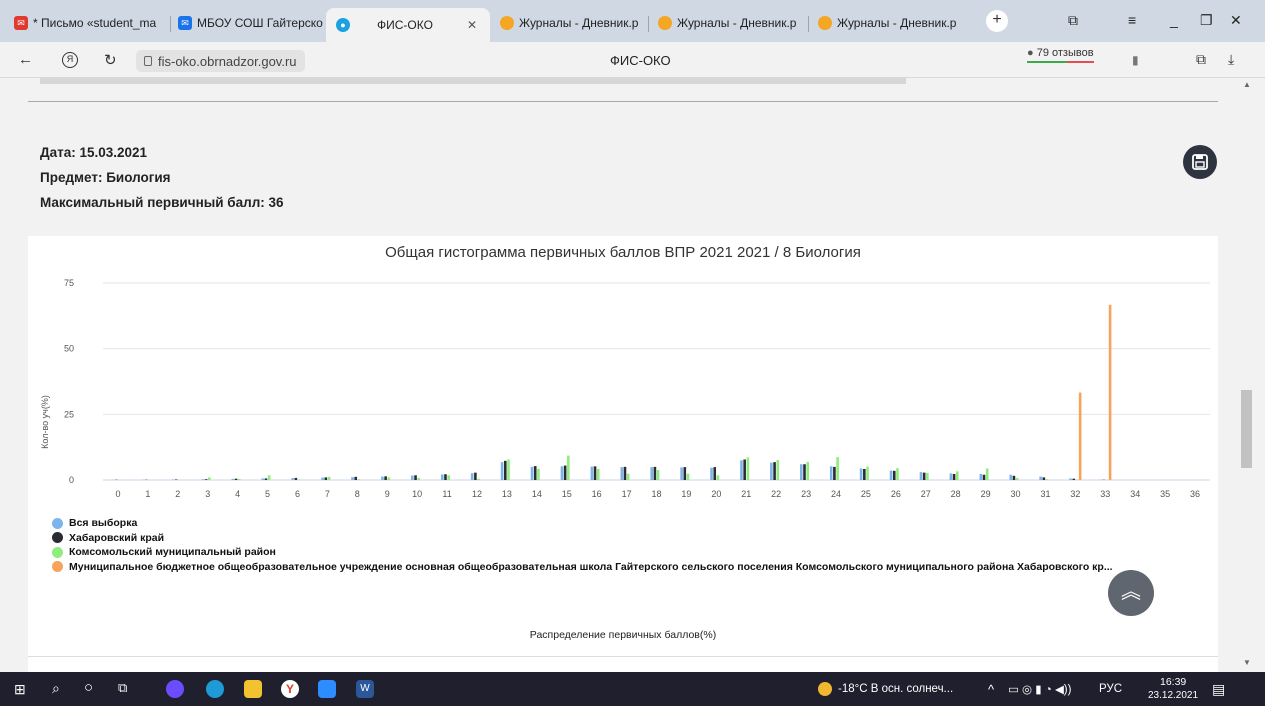 The image size is (1265, 706). Describe the element at coordinates (122, 688) in the screenshot. I see `task-view-icon: ⧉` at that location.